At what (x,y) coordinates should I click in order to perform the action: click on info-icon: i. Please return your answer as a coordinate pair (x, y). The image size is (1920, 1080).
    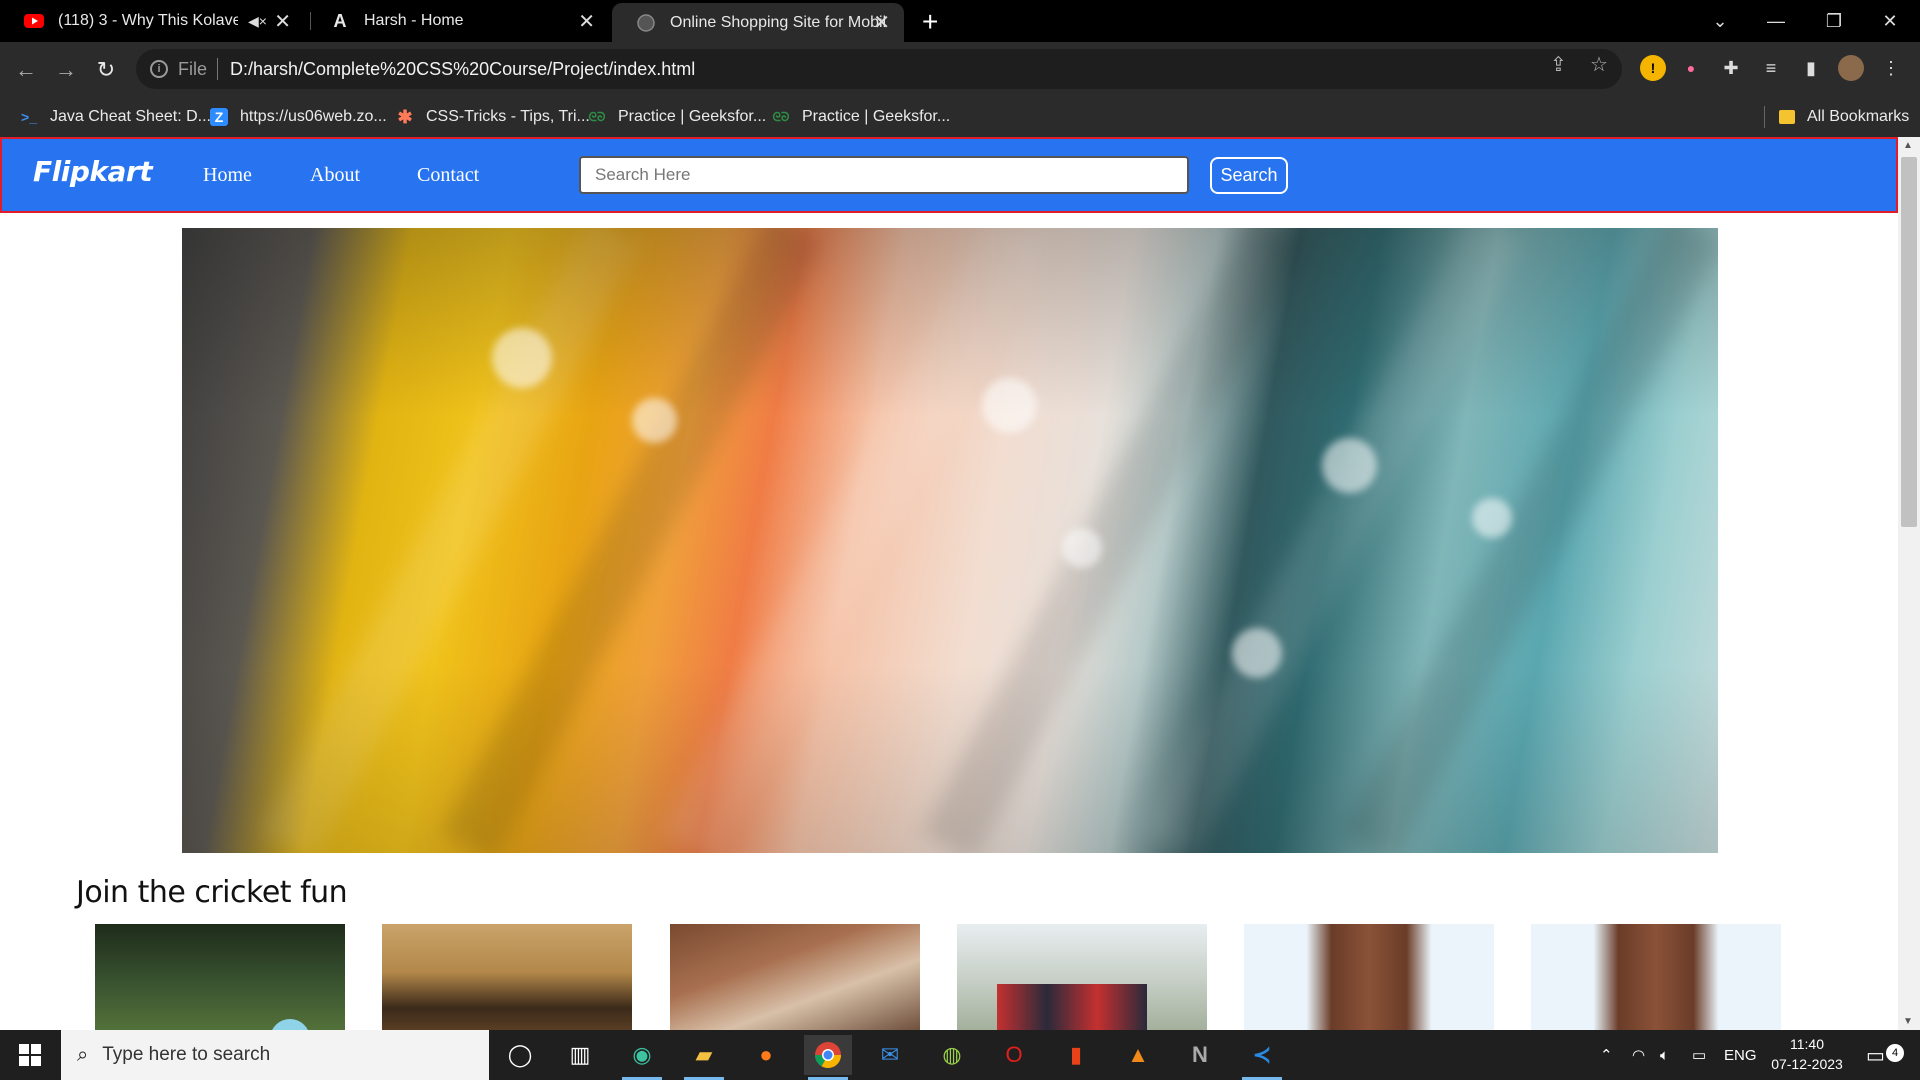
    Looking at the image, I should click on (159, 69).